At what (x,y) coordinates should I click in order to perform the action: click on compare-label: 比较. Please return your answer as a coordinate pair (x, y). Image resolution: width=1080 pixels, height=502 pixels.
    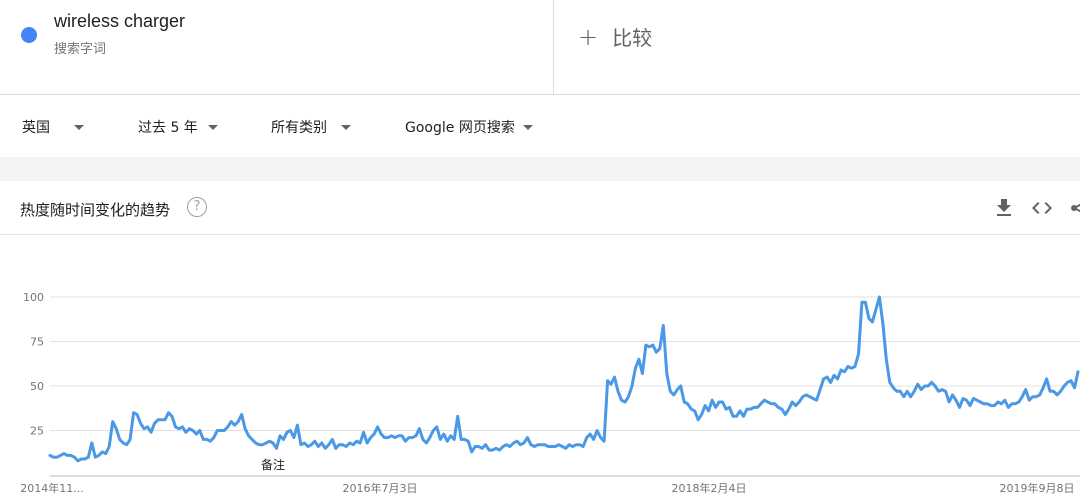
    Looking at the image, I should click on (632, 38).